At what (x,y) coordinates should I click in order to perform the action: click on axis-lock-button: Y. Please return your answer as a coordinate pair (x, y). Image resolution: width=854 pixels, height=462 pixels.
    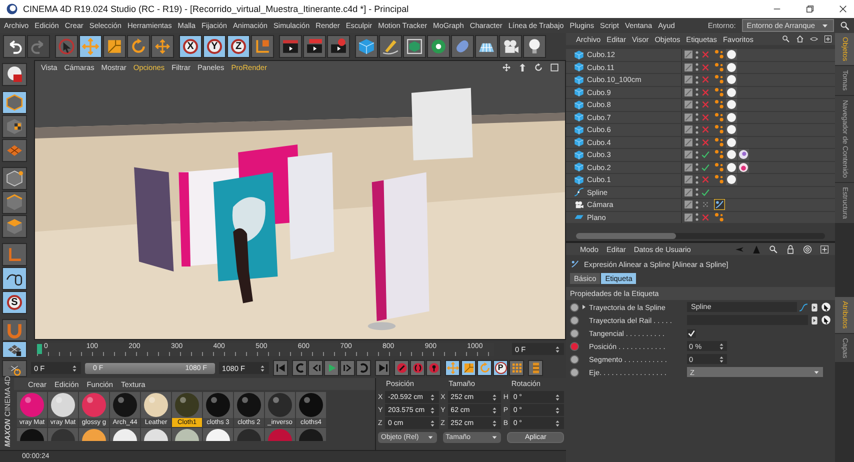
    Looking at the image, I should click on (214, 46).